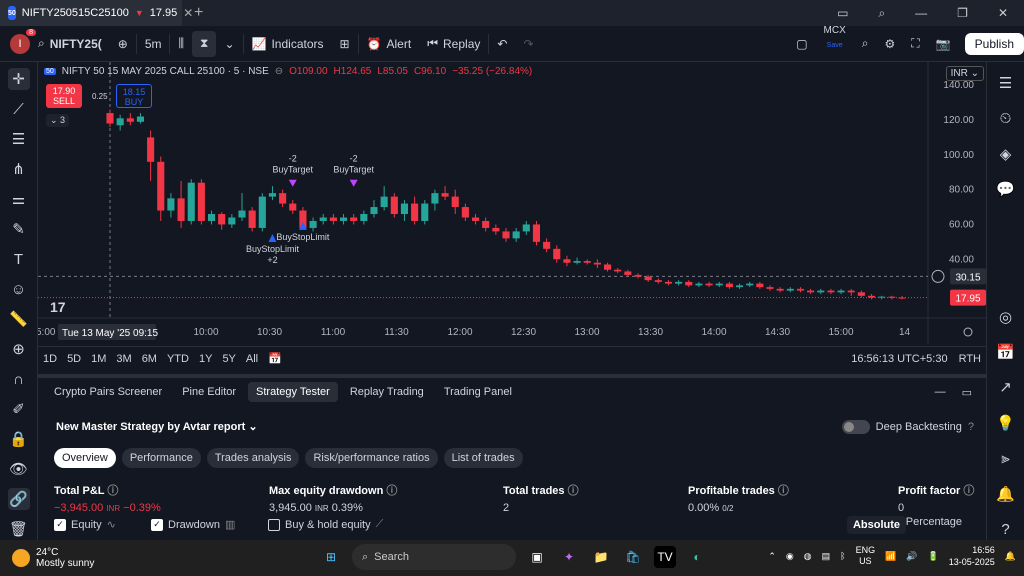 The width and height of the screenshot is (1024, 576). What do you see at coordinates (18, 499) in the screenshot?
I see `link-icon: 🔗` at bounding box center [18, 499].